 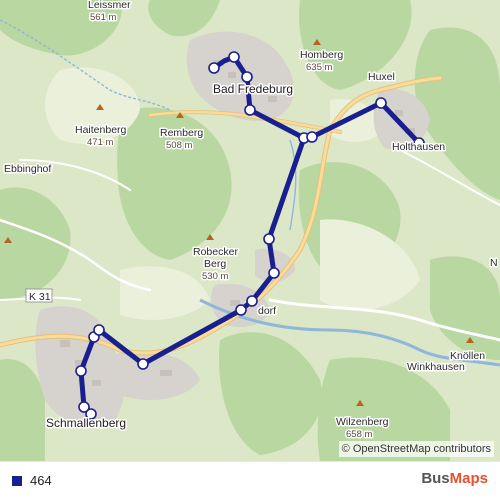 What do you see at coordinates (27, 169) in the screenshot?
I see `place-label-ebbinghof: Ebbinghof` at bounding box center [27, 169].